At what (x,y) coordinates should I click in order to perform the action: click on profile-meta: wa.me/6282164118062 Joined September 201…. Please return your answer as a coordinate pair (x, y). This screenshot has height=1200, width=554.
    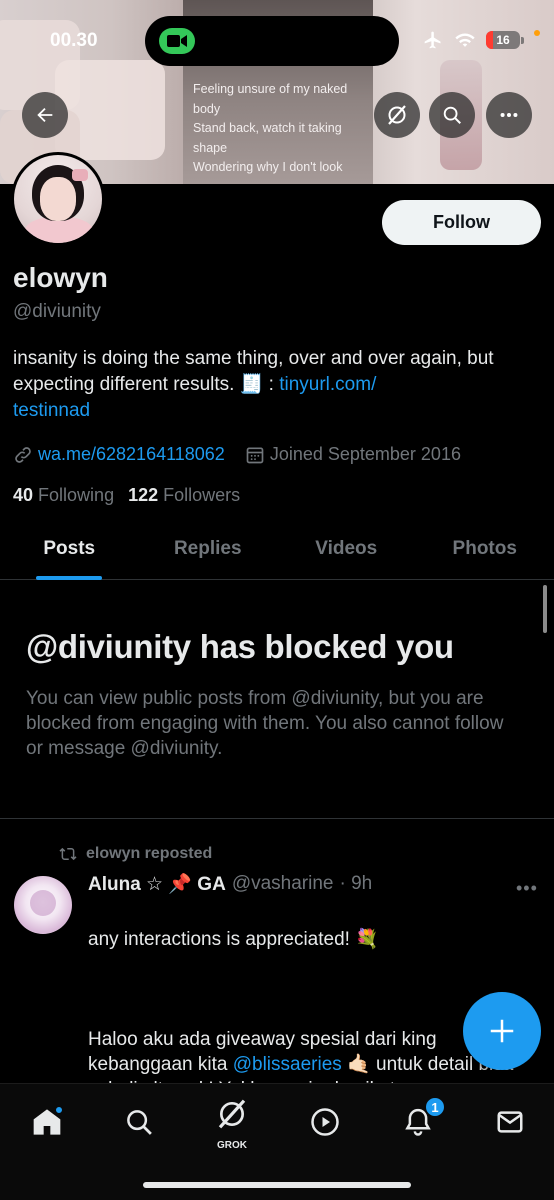
    Looking at the image, I should click on (237, 454).